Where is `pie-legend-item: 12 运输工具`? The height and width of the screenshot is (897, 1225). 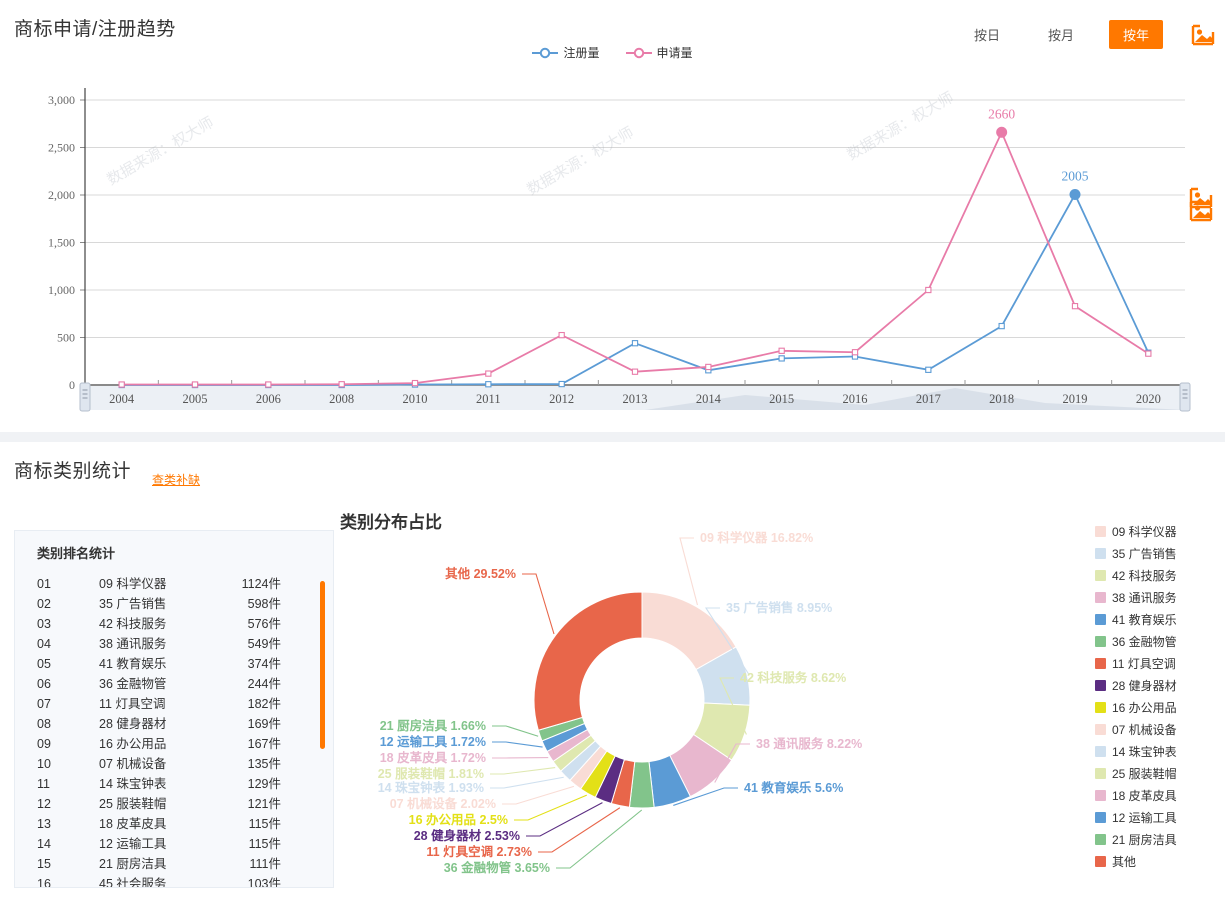 pie-legend-item: 12 运输工具 is located at coordinates (1151, 817).